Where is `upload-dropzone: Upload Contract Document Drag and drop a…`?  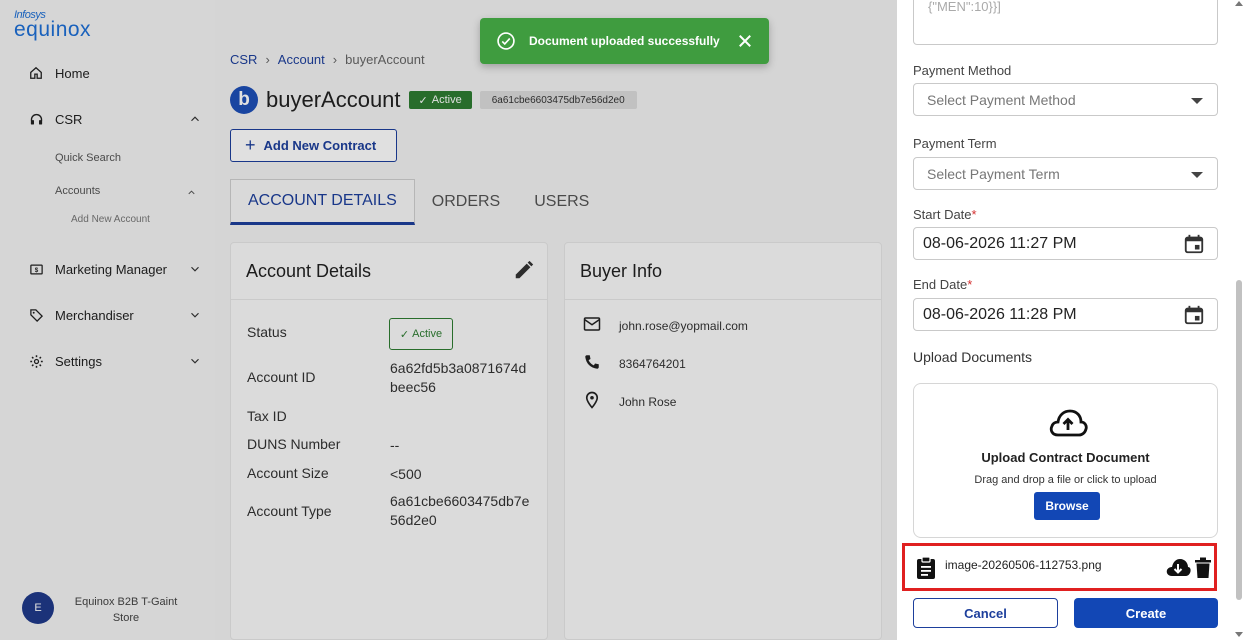 upload-dropzone: Upload Contract Document Drag and drop a… is located at coordinates (1065, 460).